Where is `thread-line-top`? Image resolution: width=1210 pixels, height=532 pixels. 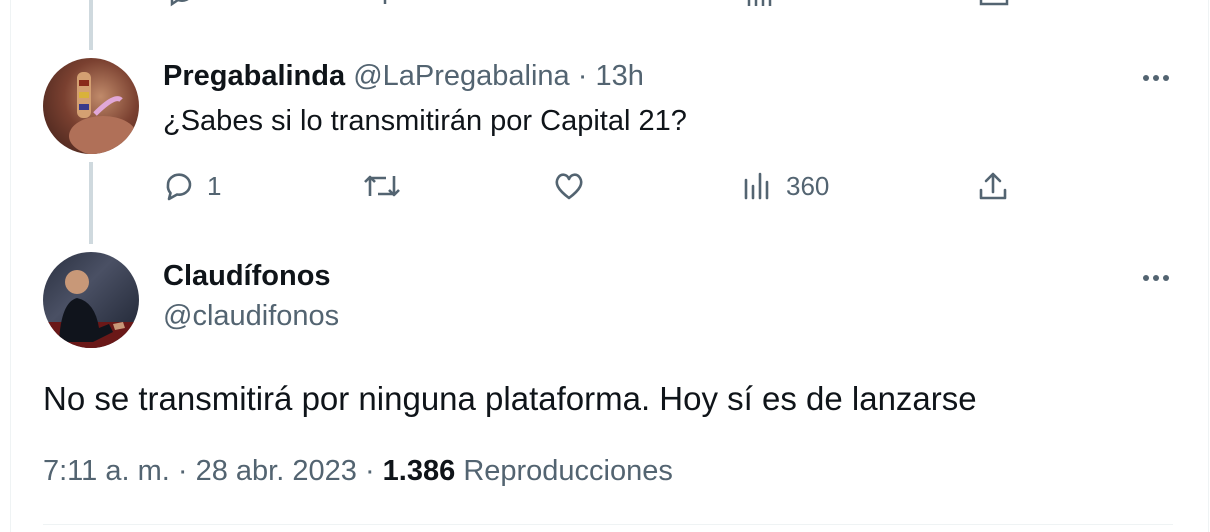
thread-line-top is located at coordinates (91, 25).